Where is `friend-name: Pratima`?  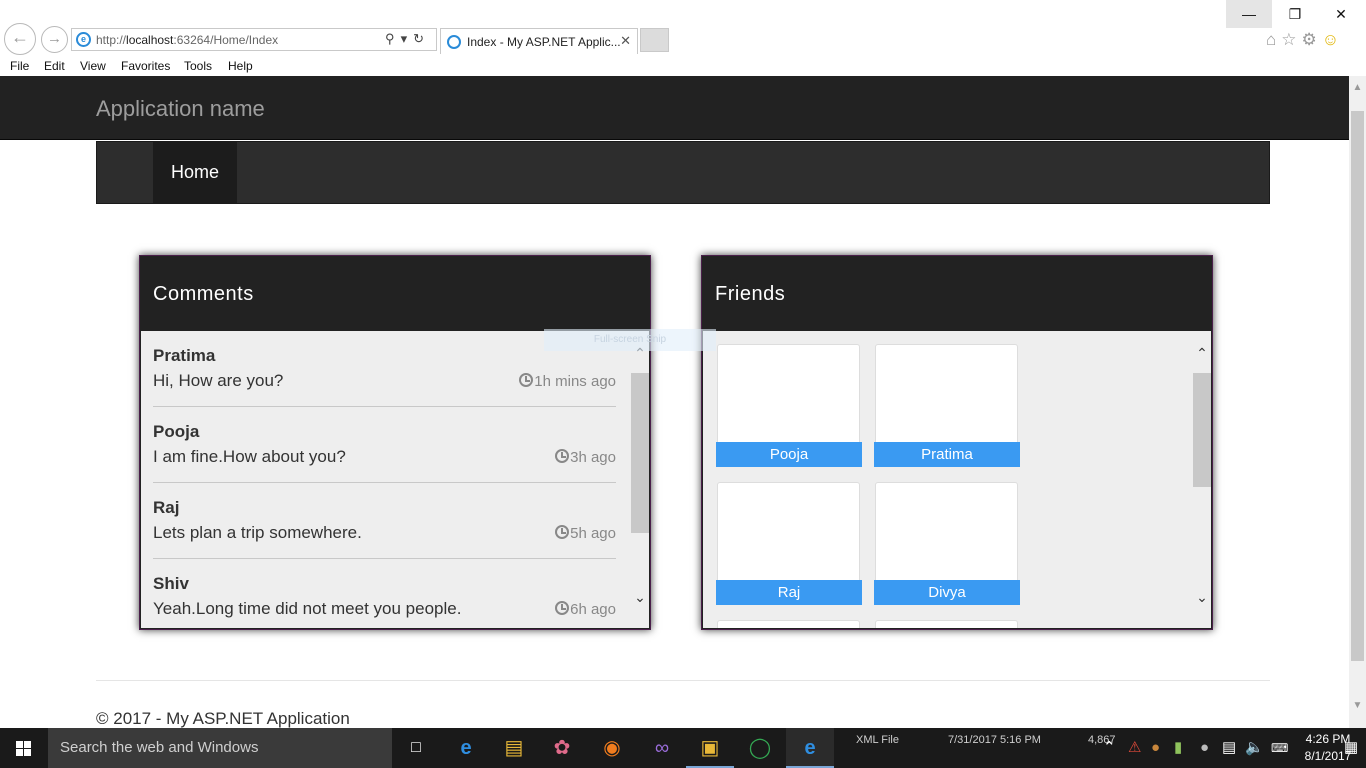
friend-name: Pratima is located at coordinates (947, 454).